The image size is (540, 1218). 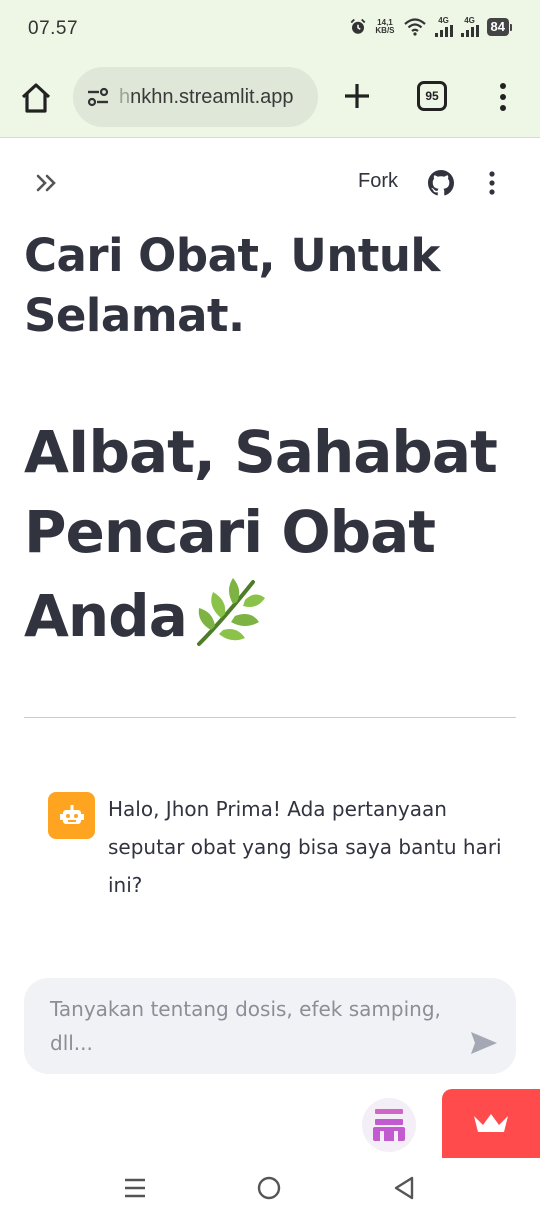 What do you see at coordinates (441, 183) in the screenshot?
I see `github-icon` at bounding box center [441, 183].